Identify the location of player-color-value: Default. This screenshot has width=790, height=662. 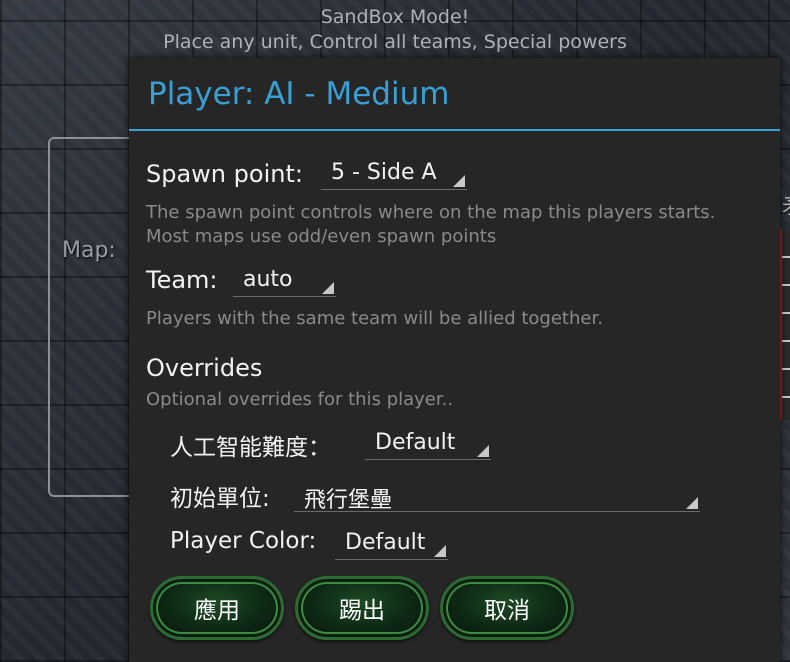
(385, 542).